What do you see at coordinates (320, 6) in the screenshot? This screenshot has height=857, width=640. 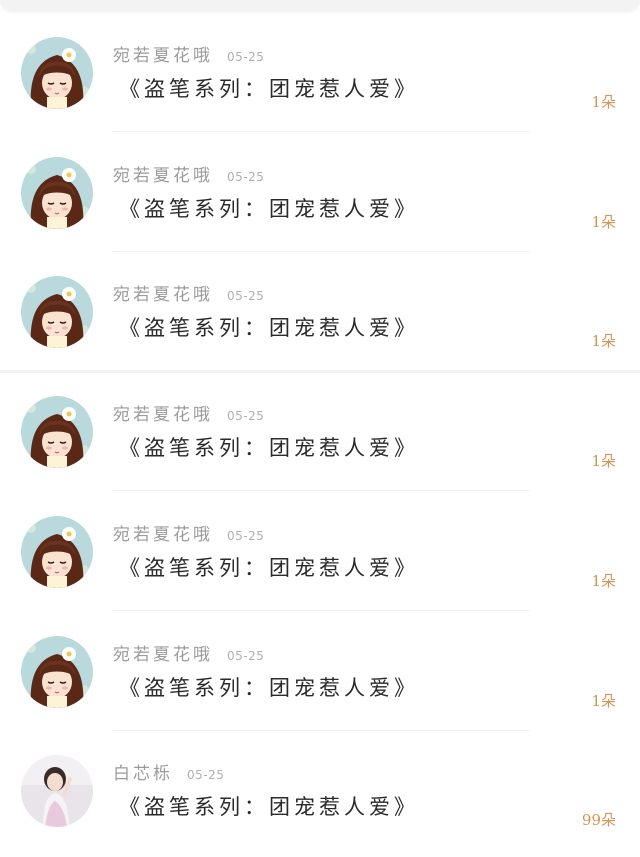 I see `top-bar` at bounding box center [320, 6].